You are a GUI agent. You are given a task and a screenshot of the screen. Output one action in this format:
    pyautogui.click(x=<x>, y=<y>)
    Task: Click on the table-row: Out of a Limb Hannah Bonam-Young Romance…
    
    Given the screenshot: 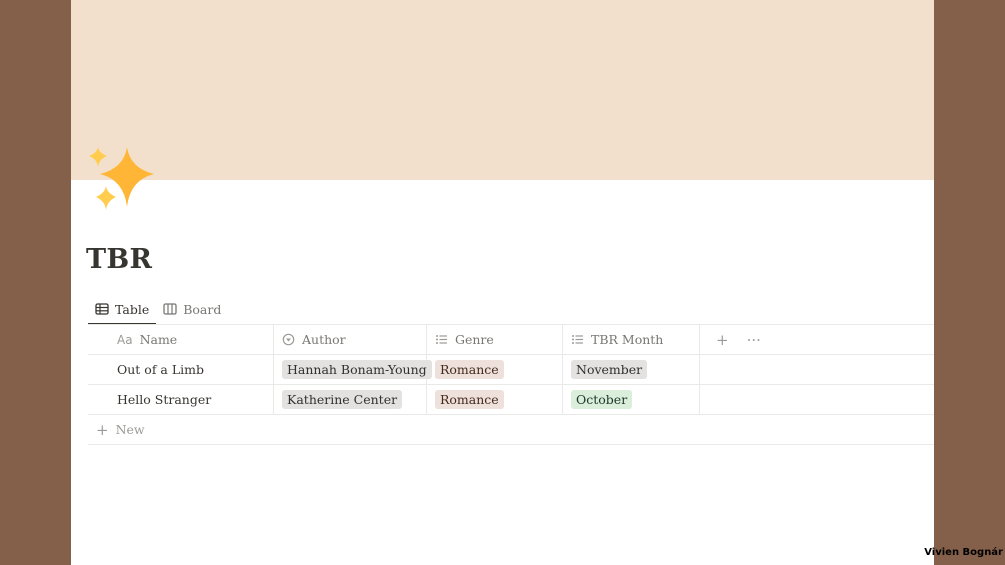 What is the action you would take?
    pyautogui.click(x=511, y=370)
    